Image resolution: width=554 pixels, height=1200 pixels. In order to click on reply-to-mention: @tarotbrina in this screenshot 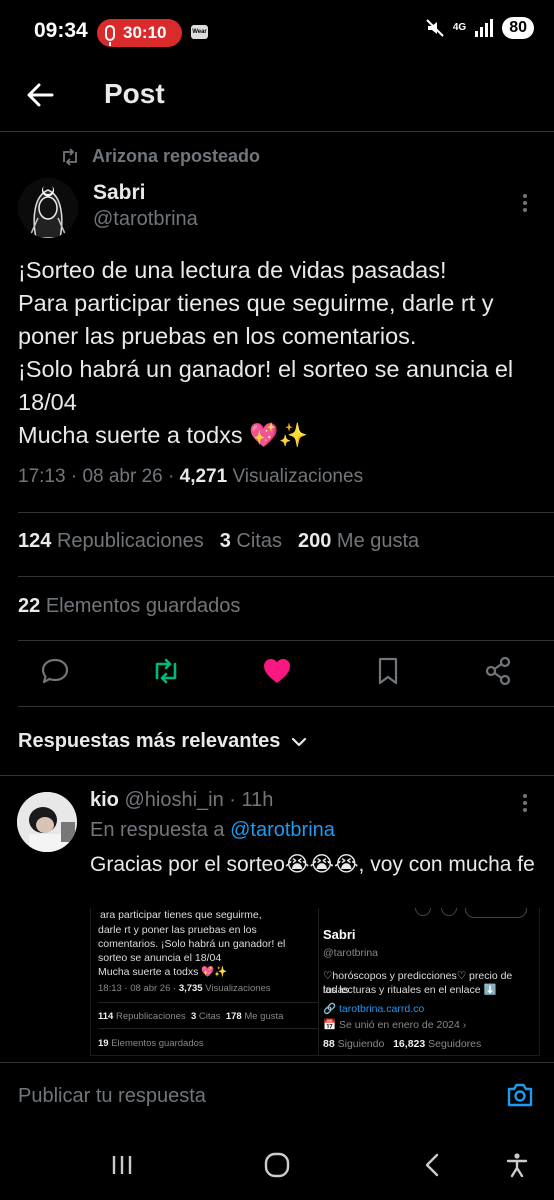, I will do `click(282, 830)`.